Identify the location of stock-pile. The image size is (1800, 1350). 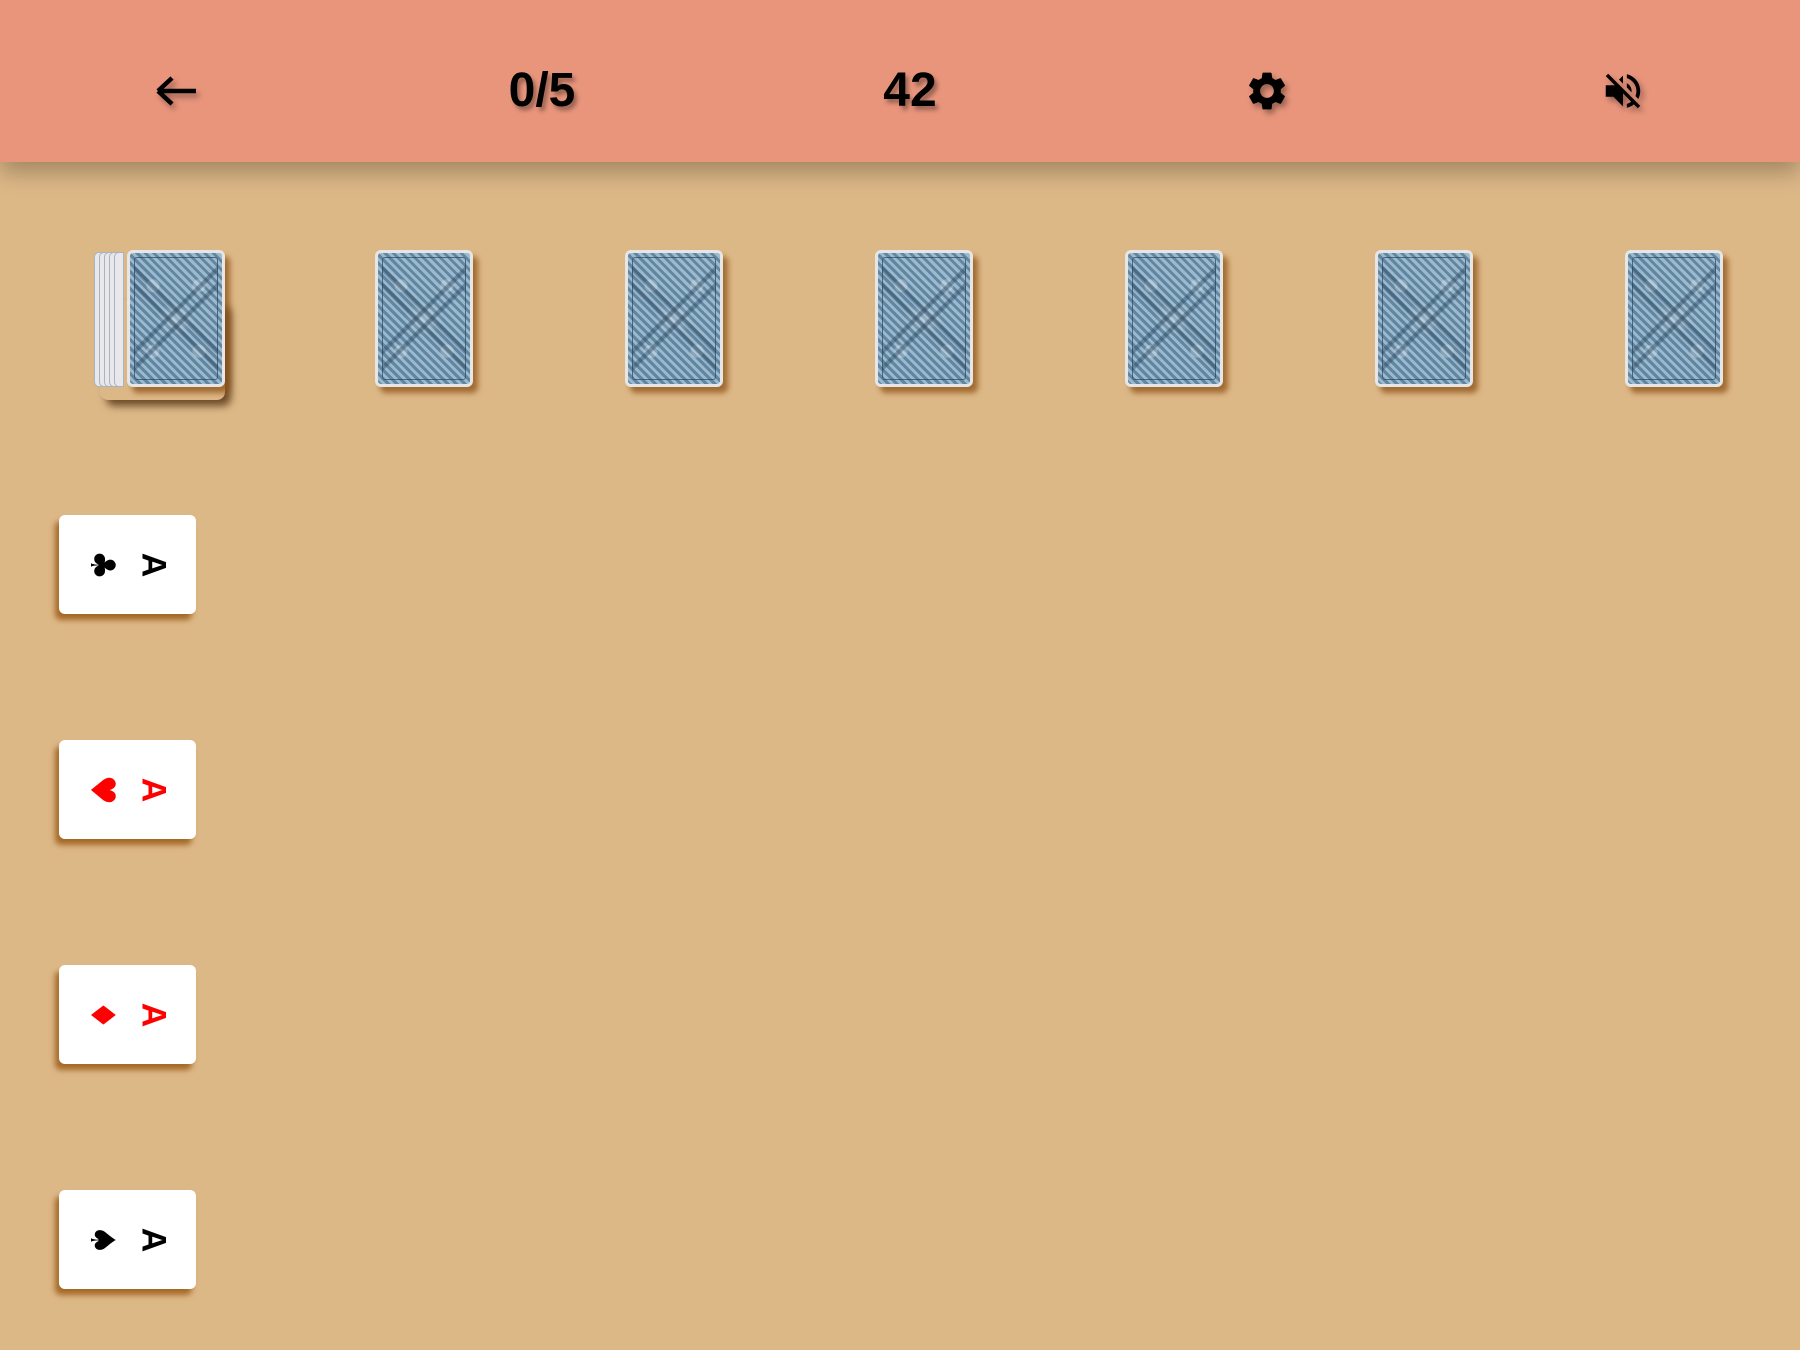
(176, 318).